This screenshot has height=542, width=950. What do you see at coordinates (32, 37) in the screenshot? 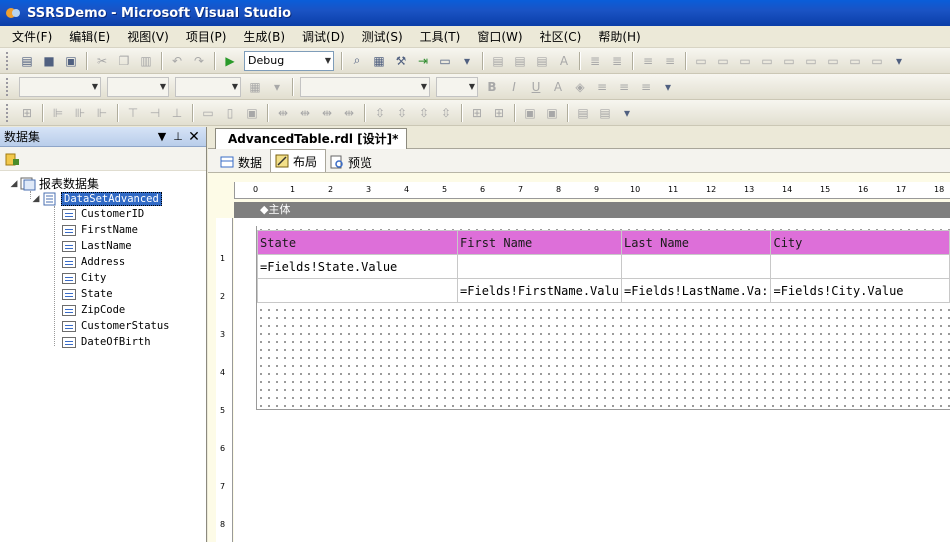
I see `menu-file: 文件(F)` at bounding box center [32, 37].